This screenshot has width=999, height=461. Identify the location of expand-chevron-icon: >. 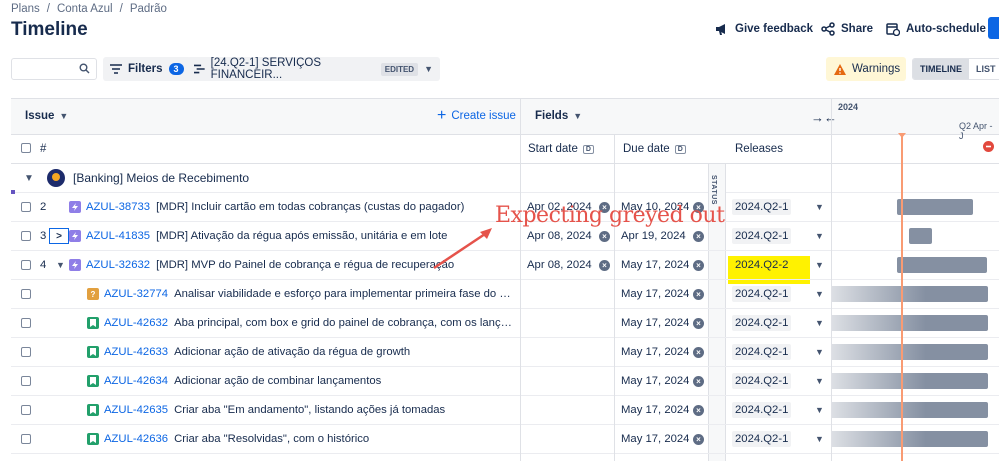
(59, 236).